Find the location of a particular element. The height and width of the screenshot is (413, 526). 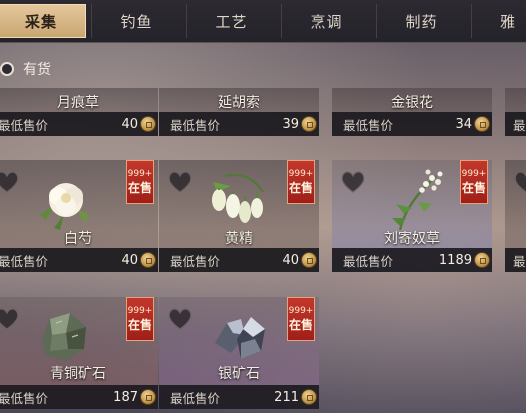

item-name: 银矿石 is located at coordinates (239, 374).